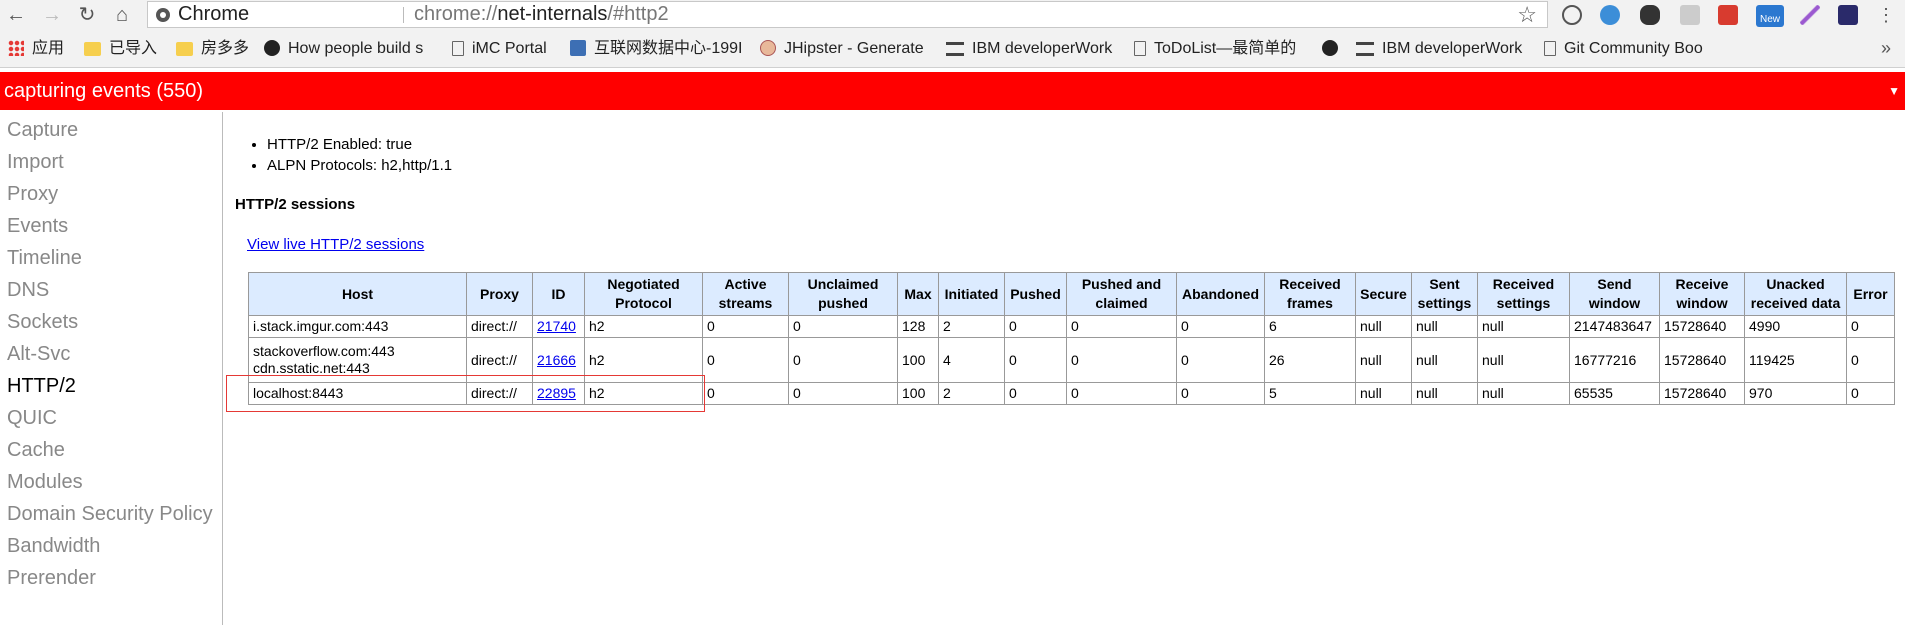  What do you see at coordinates (1610, 15) in the screenshot?
I see `globe-extension-icon` at bounding box center [1610, 15].